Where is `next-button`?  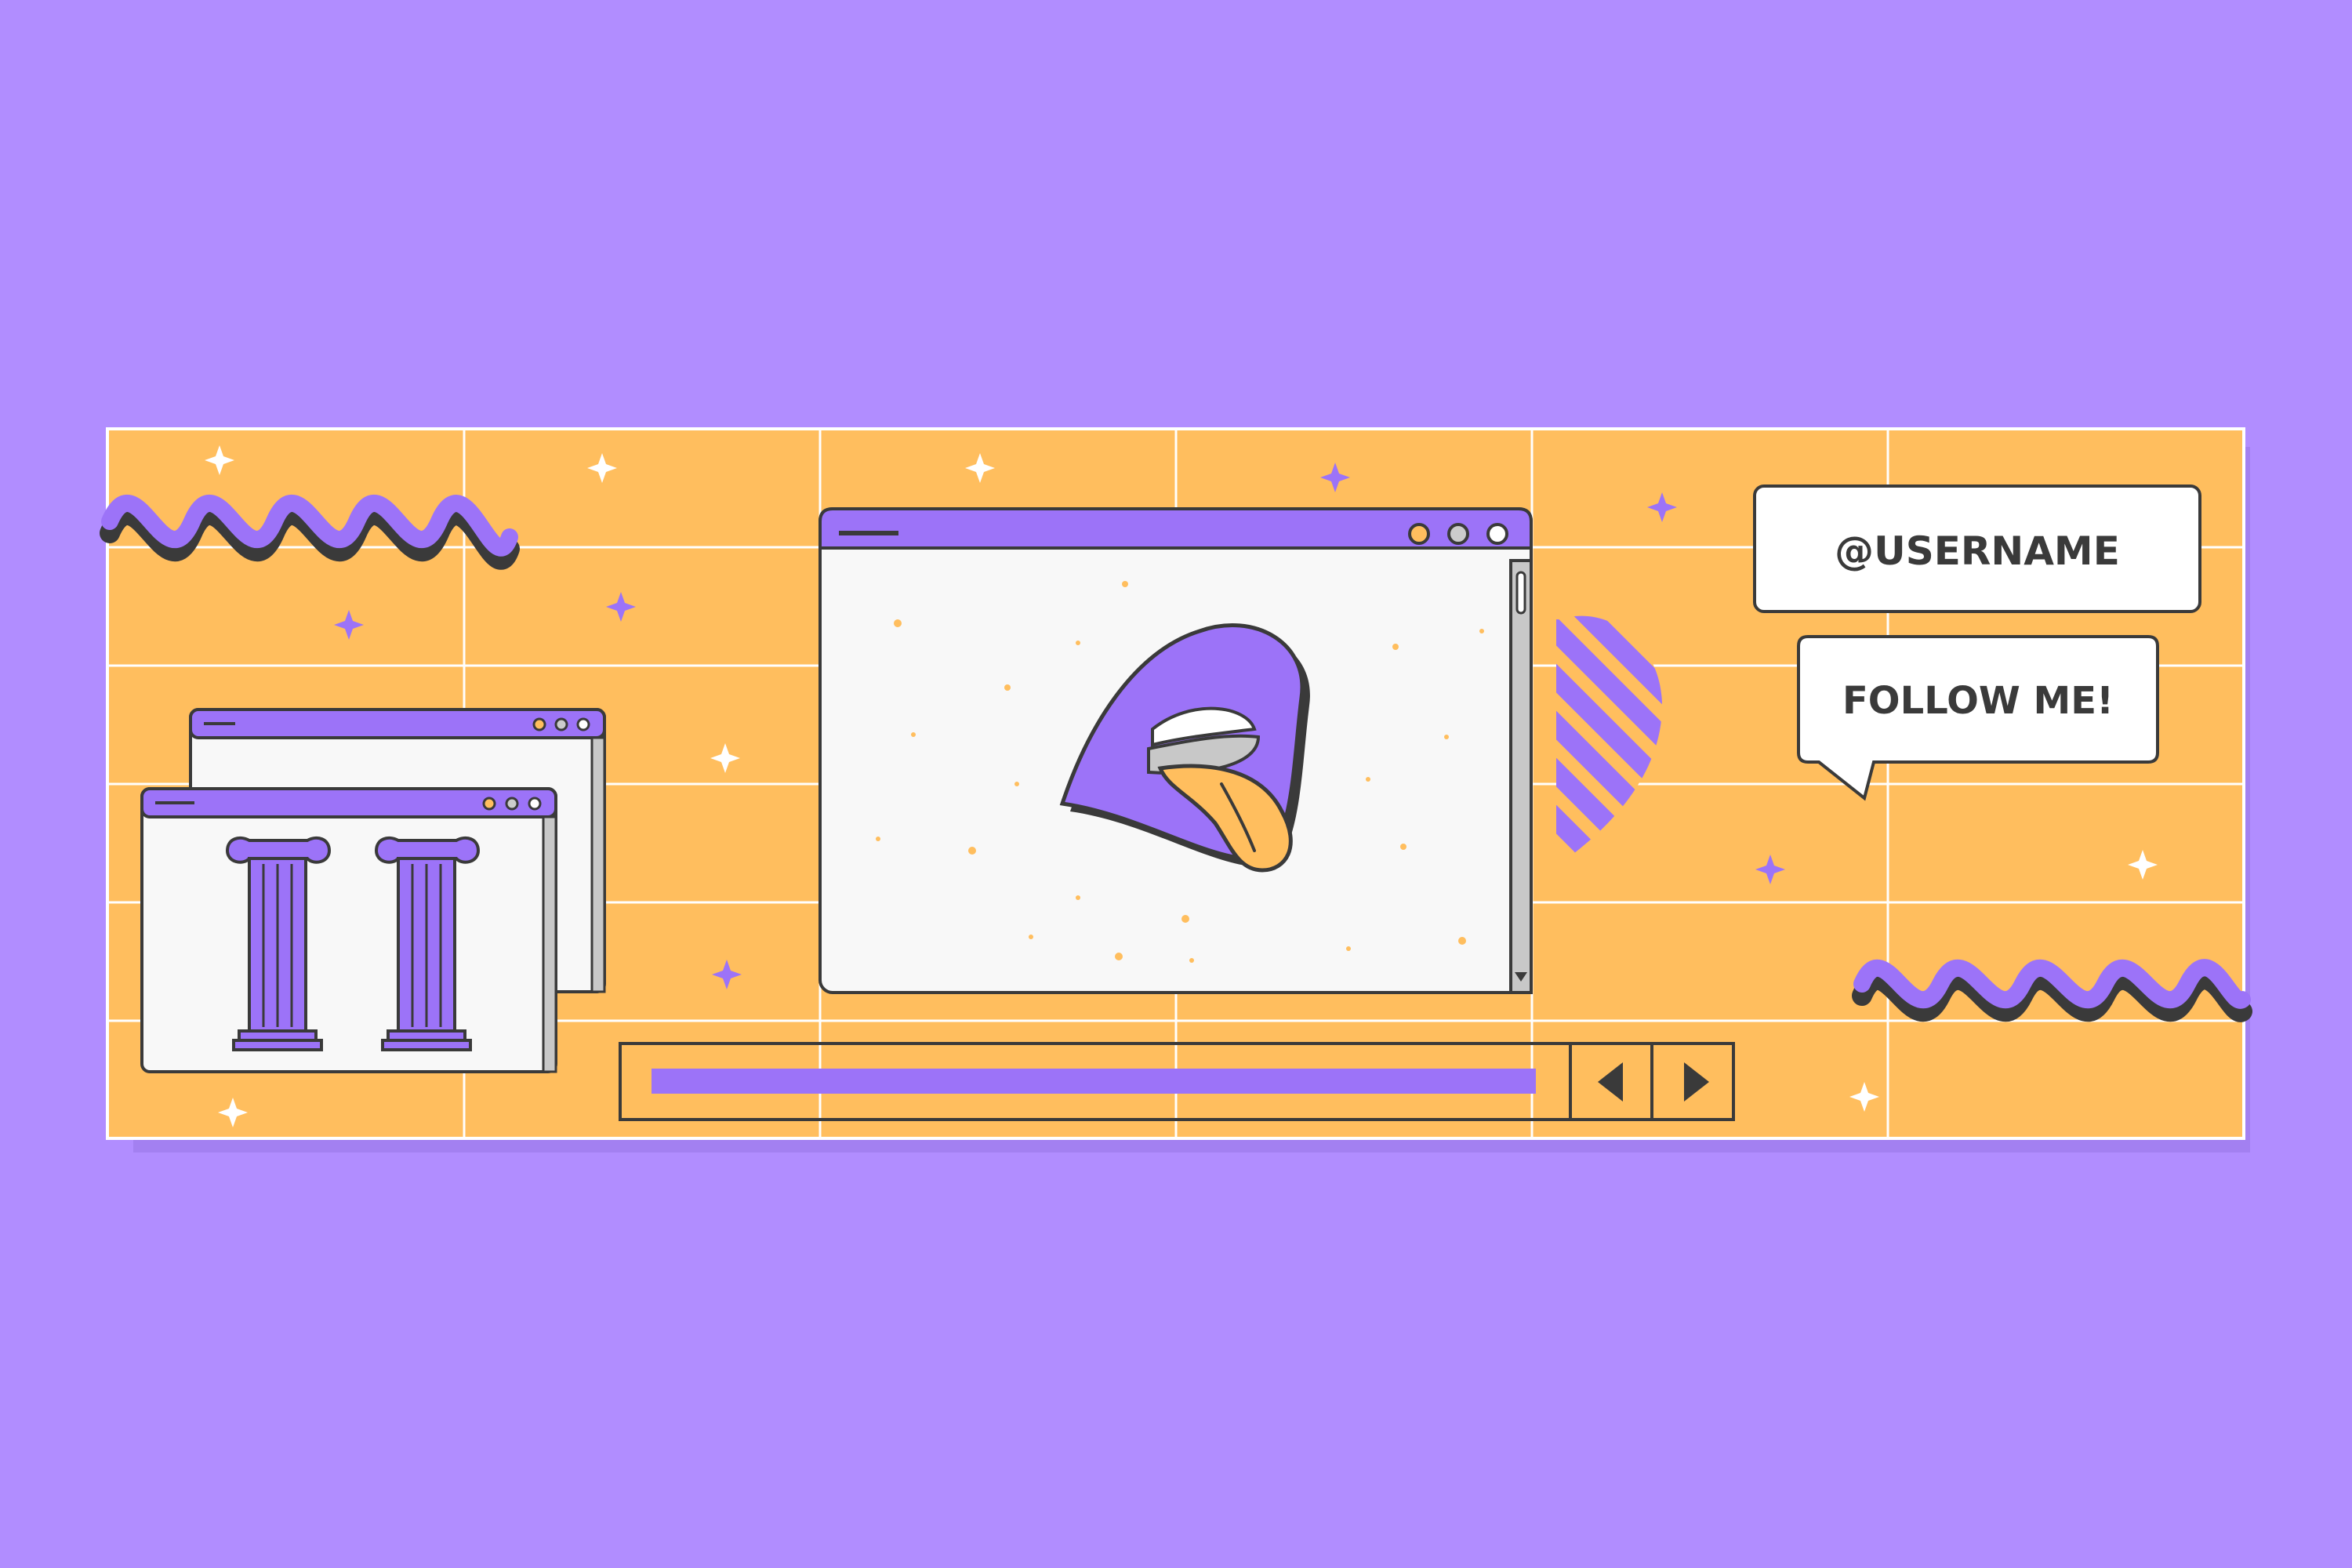 next-button is located at coordinates (1693, 1081).